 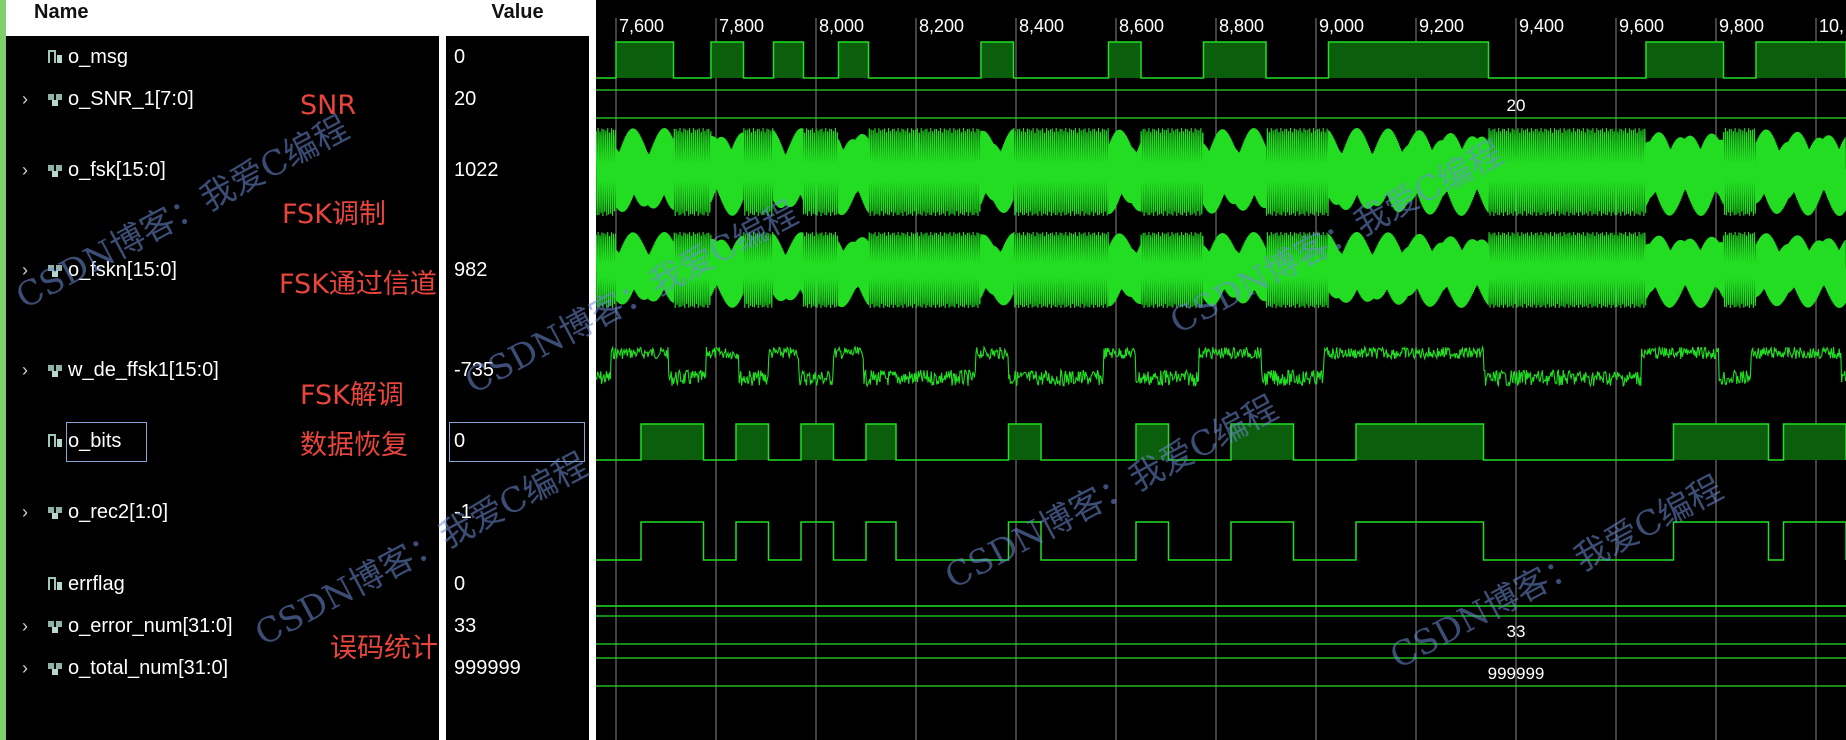 I want to click on w-de-ffsk1-waveform, so click(x=1221, y=366).